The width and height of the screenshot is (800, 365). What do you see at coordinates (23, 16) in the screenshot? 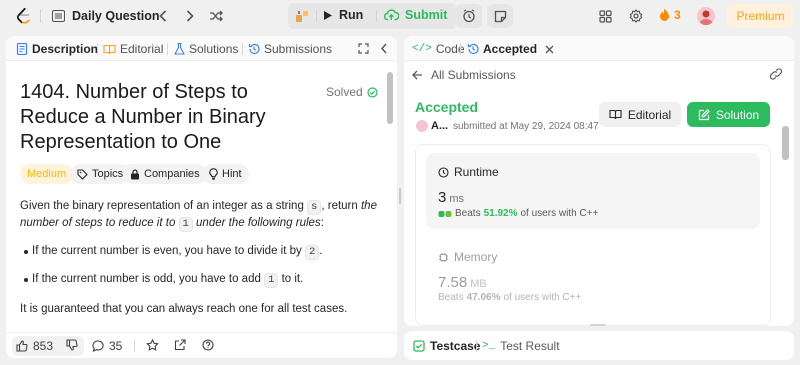
I see `leetcode-logo-icon` at bounding box center [23, 16].